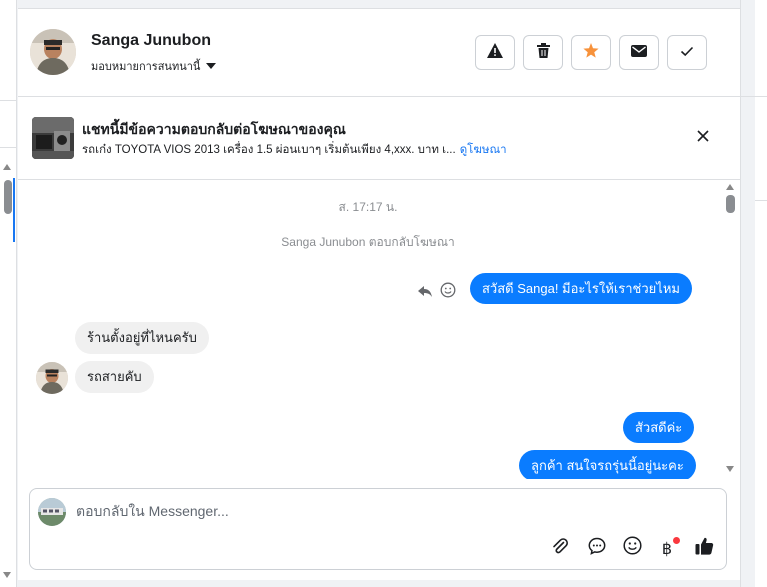  I want to click on delete-conversation-button, so click(543, 52).